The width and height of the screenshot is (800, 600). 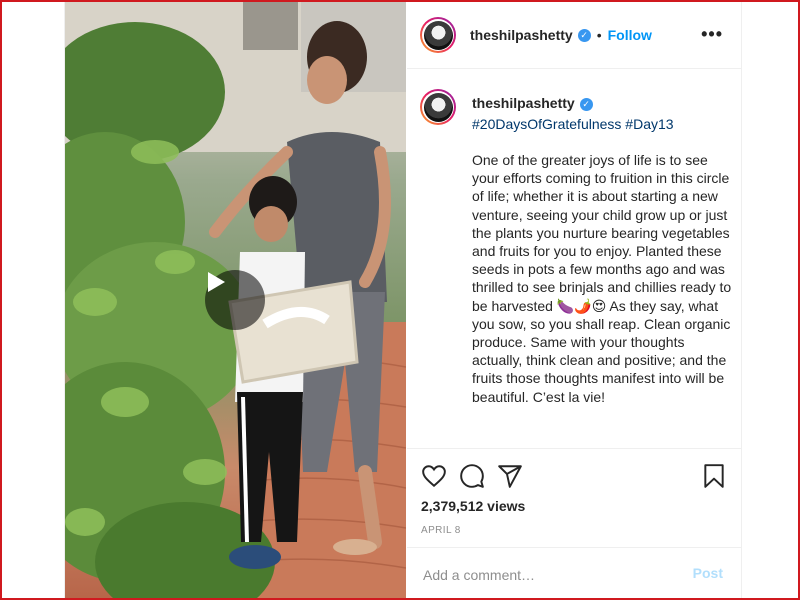 What do you see at coordinates (602, 124) in the screenshot?
I see `caption-hashtags: #20DaysOfGratefulness #Day13` at bounding box center [602, 124].